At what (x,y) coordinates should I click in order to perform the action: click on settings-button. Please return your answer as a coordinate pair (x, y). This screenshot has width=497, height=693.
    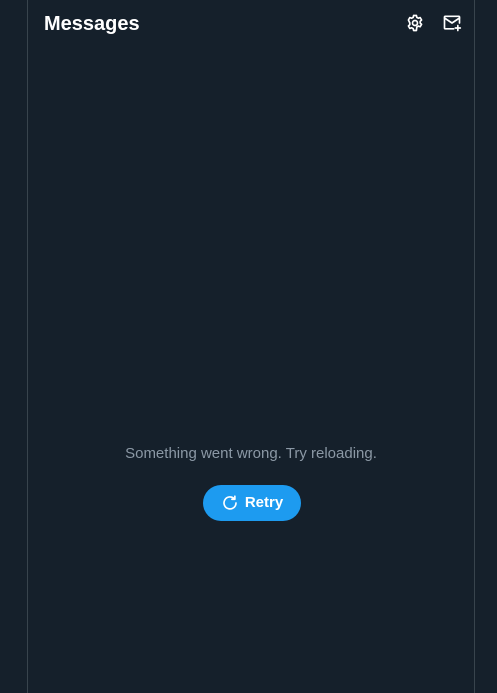
    Looking at the image, I should click on (415, 23).